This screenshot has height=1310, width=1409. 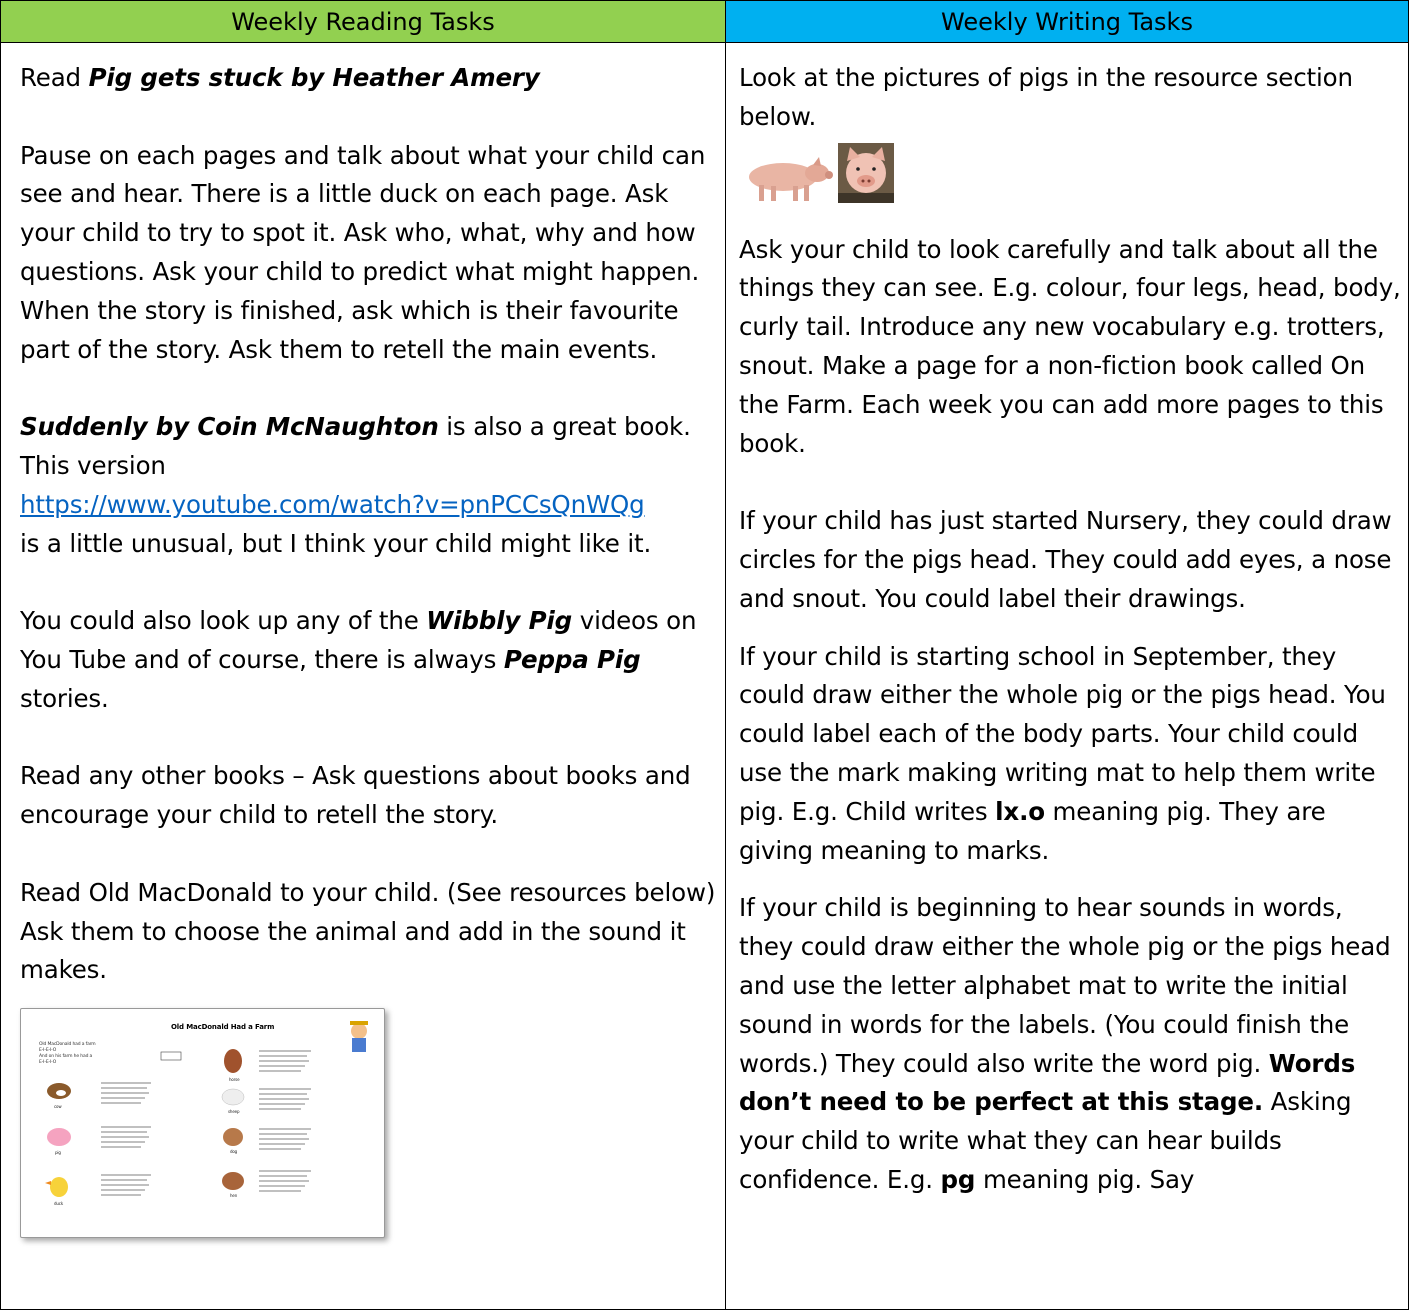 I want to click on mark-example: lx.o, so click(x=1020, y=811).